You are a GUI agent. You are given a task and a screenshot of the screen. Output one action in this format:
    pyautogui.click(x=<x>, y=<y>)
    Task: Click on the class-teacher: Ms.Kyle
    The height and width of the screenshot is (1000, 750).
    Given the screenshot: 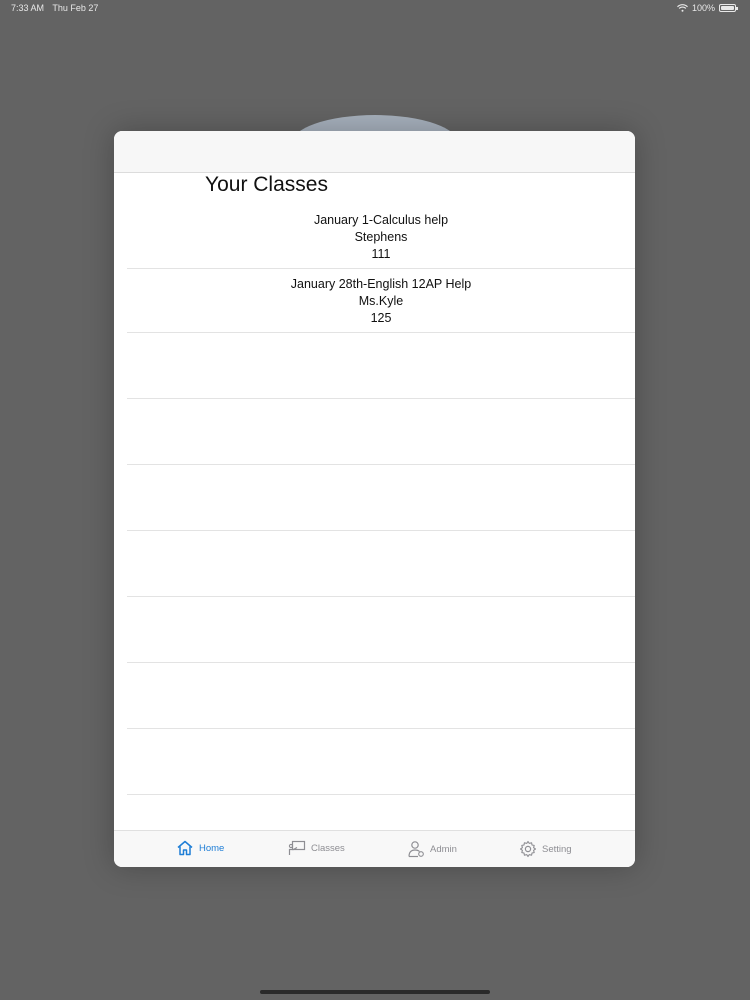 What is the action you would take?
    pyautogui.click(x=381, y=301)
    